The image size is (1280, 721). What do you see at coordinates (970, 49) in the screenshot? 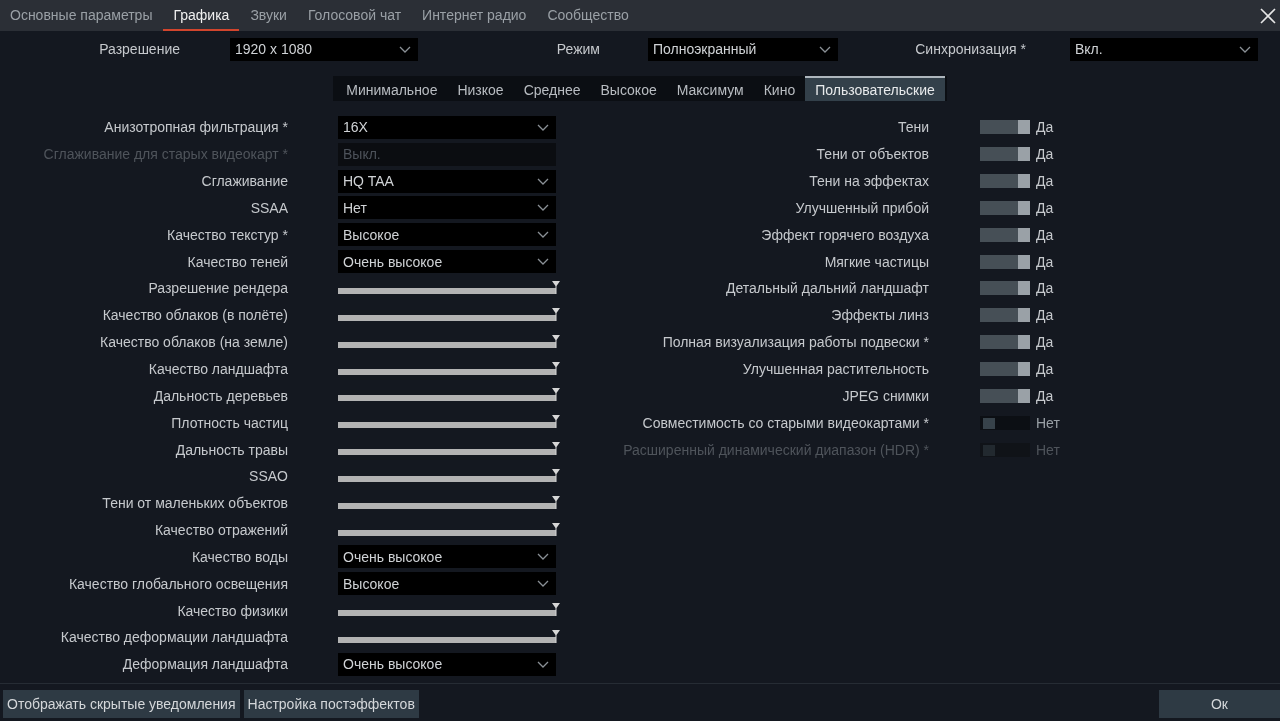
I see `setting-label: Синхронизация *` at bounding box center [970, 49].